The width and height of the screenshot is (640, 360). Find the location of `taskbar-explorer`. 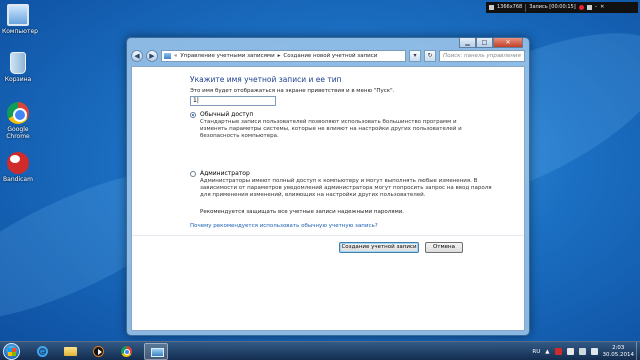

taskbar-explorer is located at coordinates (70, 351).